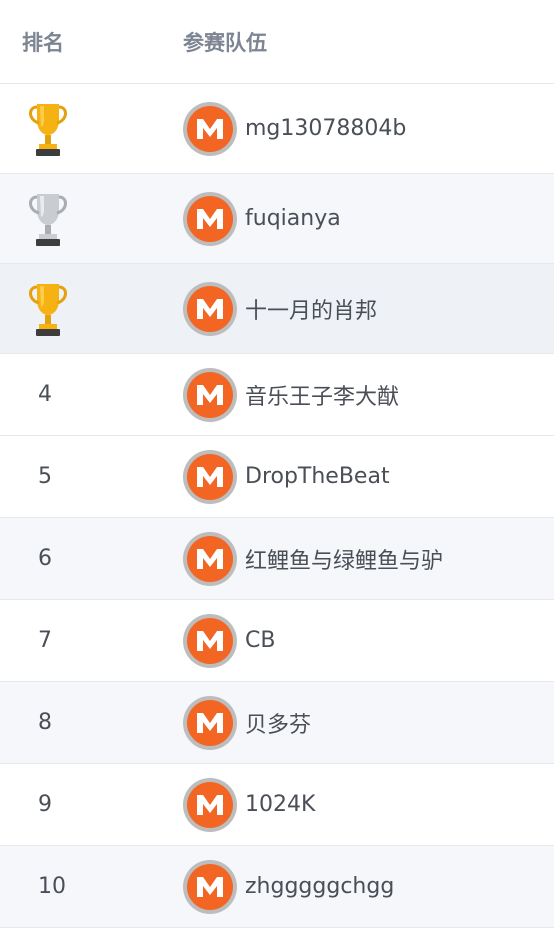 Image resolution: width=554 pixels, height=930 pixels. I want to click on table-row: 8 贝多芬, so click(277, 723).